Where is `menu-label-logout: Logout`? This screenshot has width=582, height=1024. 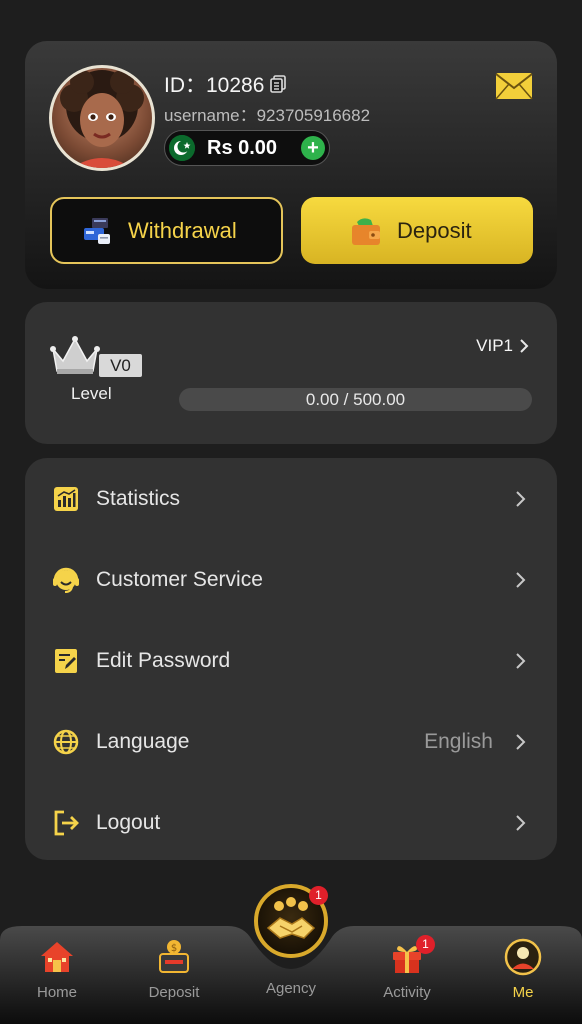 menu-label-logout: Logout is located at coordinates (128, 822).